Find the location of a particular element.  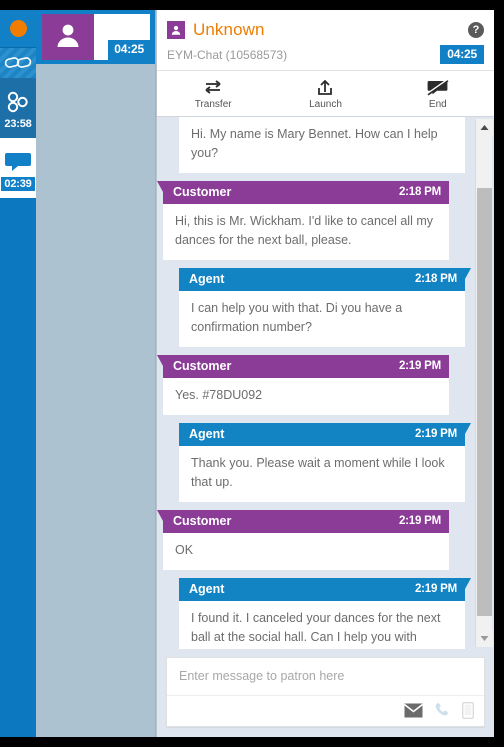

chat-timer-badge: 04:25 is located at coordinates (462, 54).